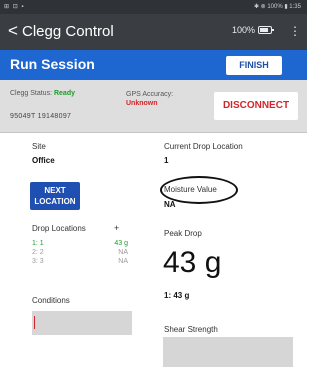 Image resolution: width=320 pixels, height=368 pixels. I want to click on current-drop-location-value: 1, so click(166, 160).